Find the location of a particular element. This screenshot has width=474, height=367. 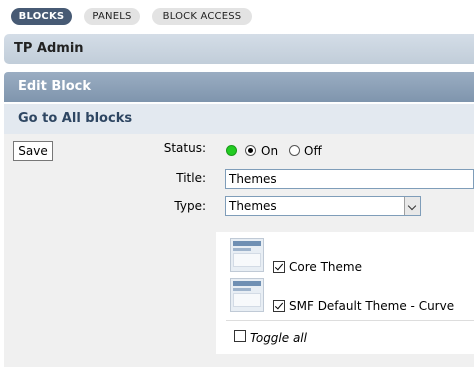

theme-name: SMF Default Theme - Curve is located at coordinates (372, 306).